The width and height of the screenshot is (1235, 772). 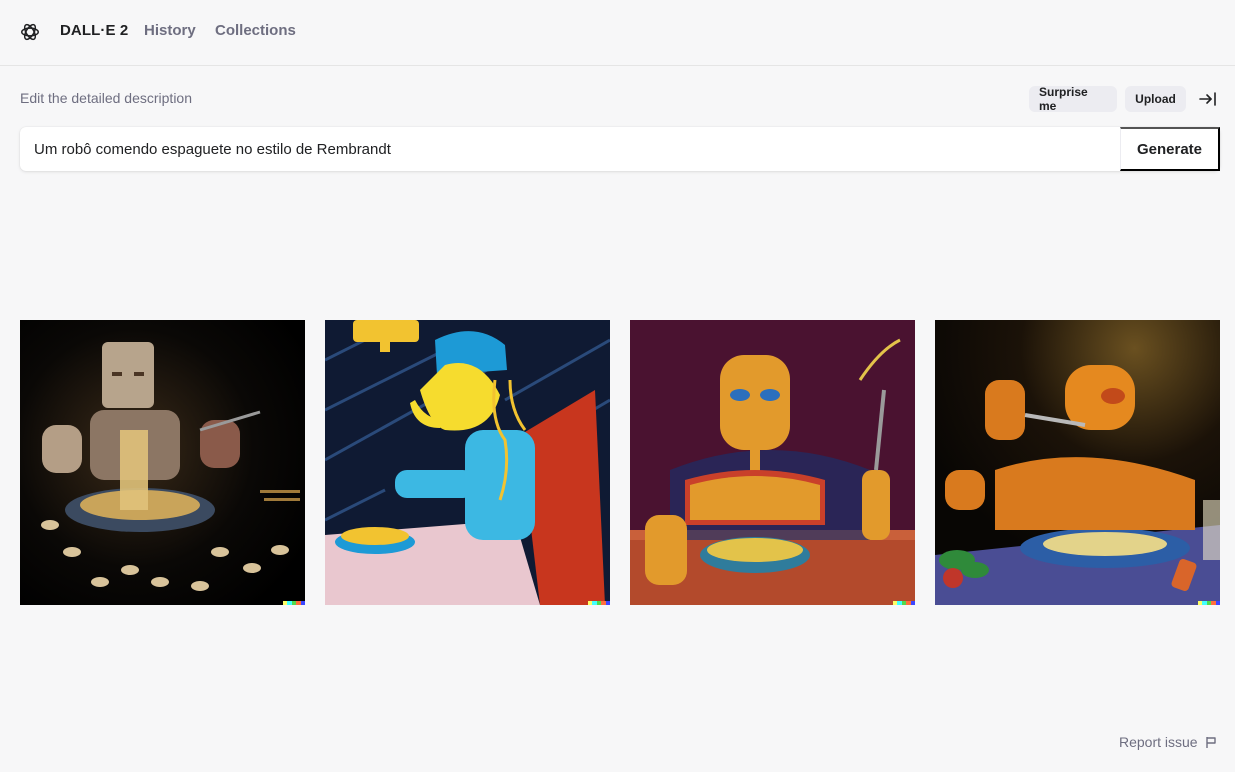 I want to click on nav-collections: Collections, so click(x=255, y=30).